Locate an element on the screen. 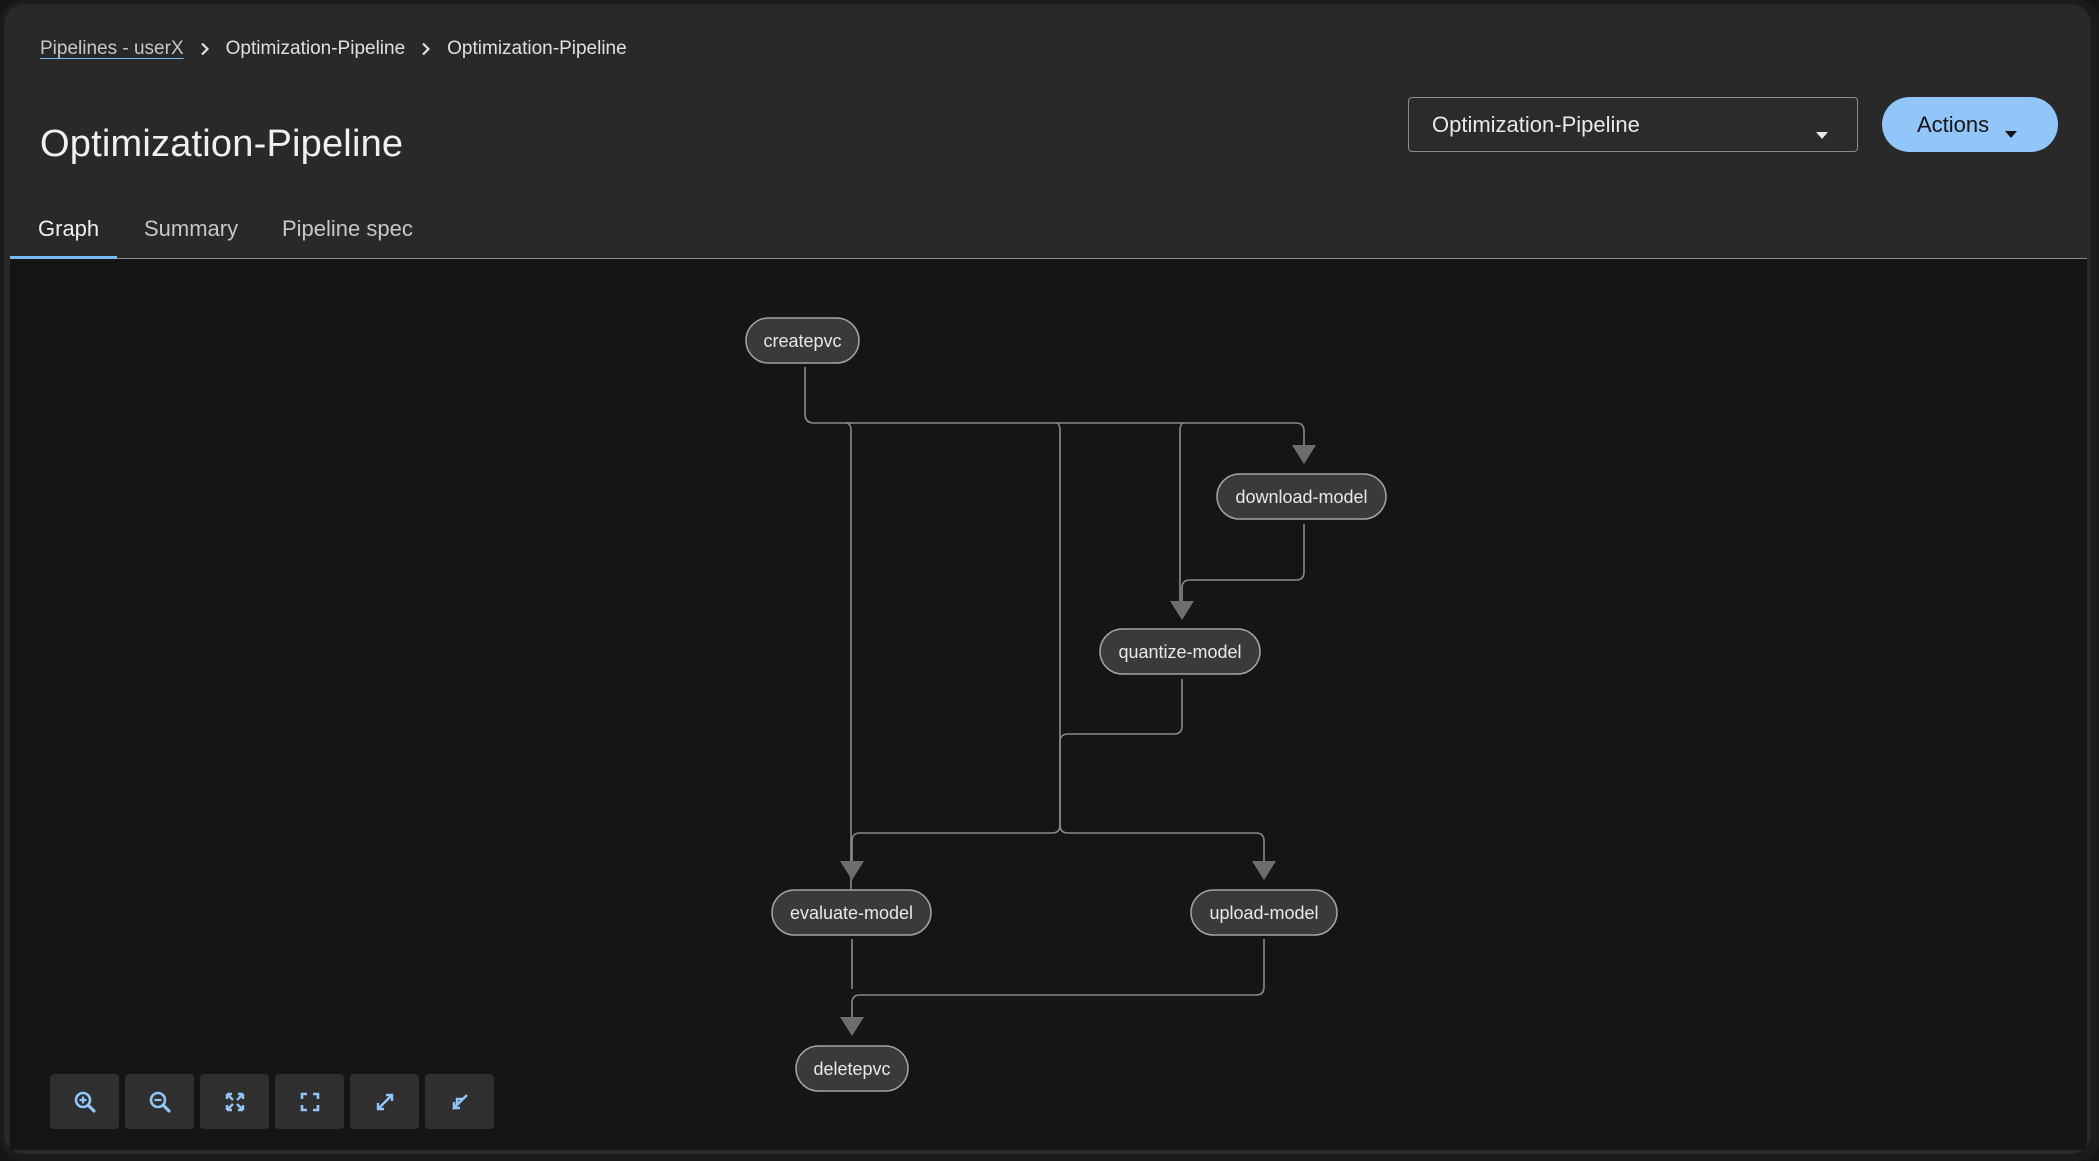  actions-label: Actions is located at coordinates (1953, 124).